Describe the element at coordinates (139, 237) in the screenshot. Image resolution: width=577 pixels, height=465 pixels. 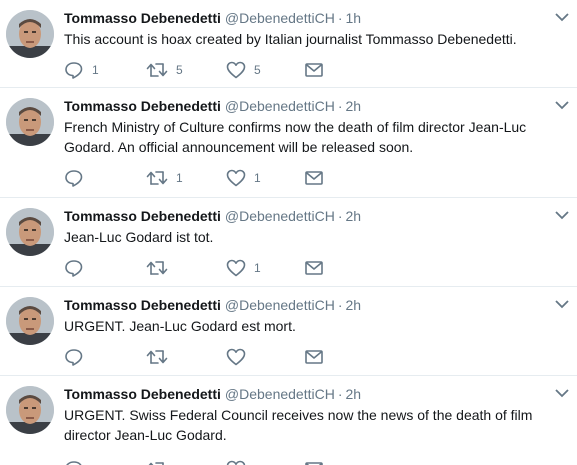
I see `tweet-text: Jean-Luc Godard ist tot.` at that location.